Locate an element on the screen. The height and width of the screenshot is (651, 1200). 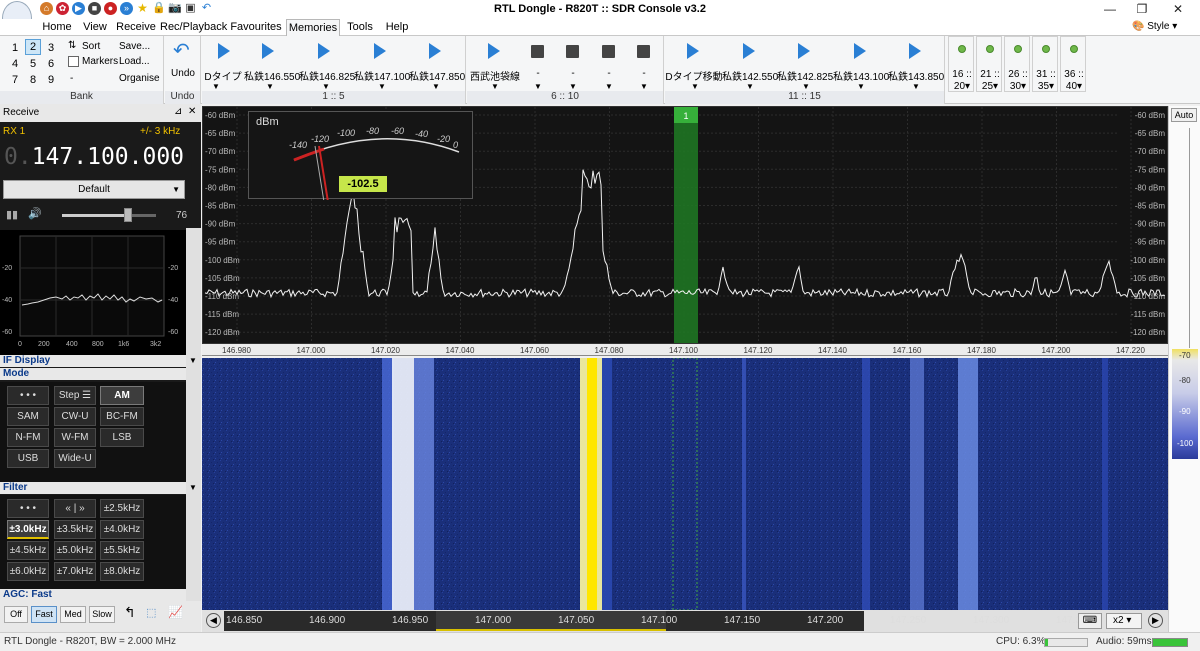
memory-14: 私鉄143.100 is located at coordinates (861, 75).